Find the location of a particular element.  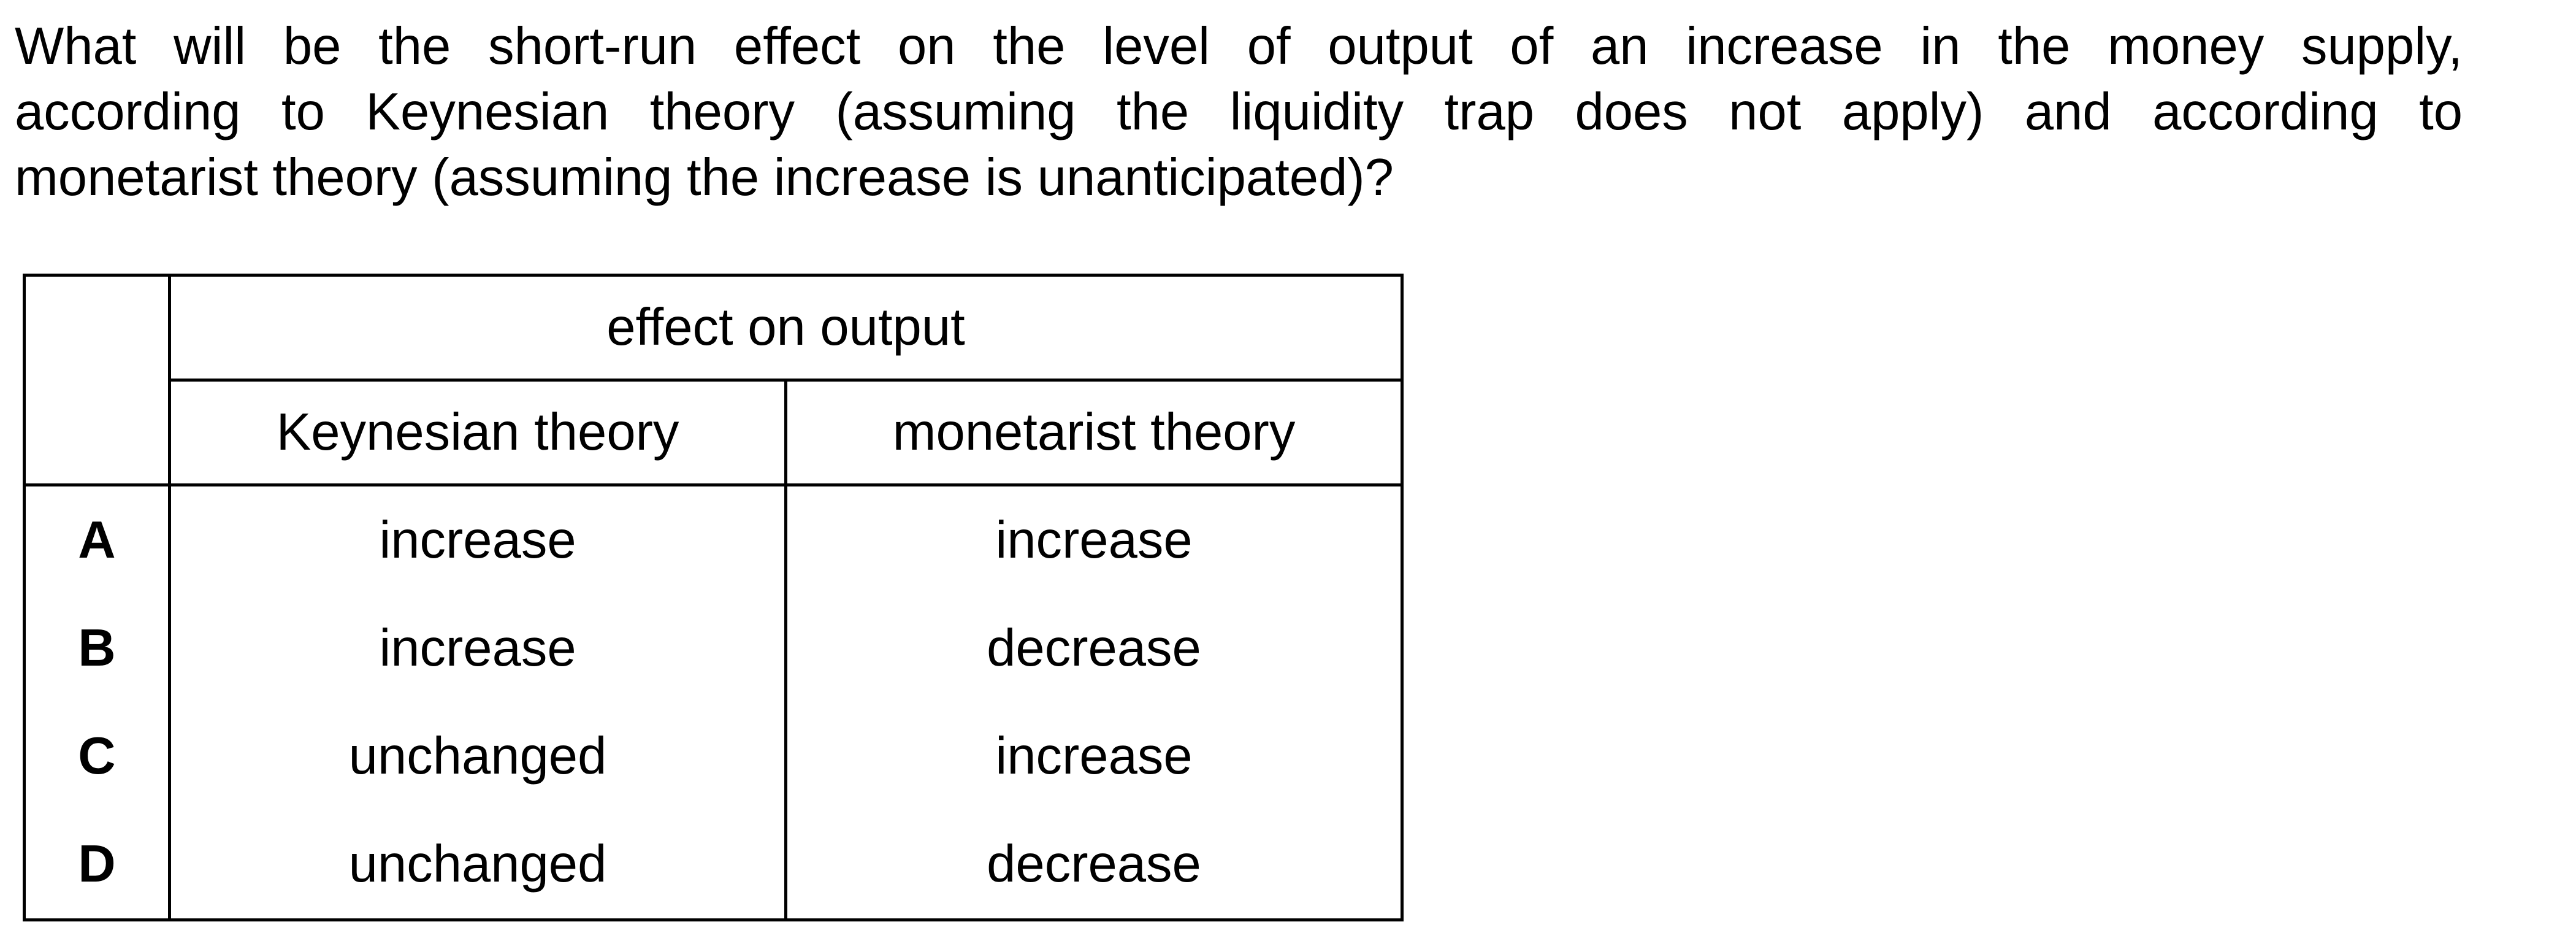

group-header-effect-on-output: effect on output is located at coordinates (786, 328).